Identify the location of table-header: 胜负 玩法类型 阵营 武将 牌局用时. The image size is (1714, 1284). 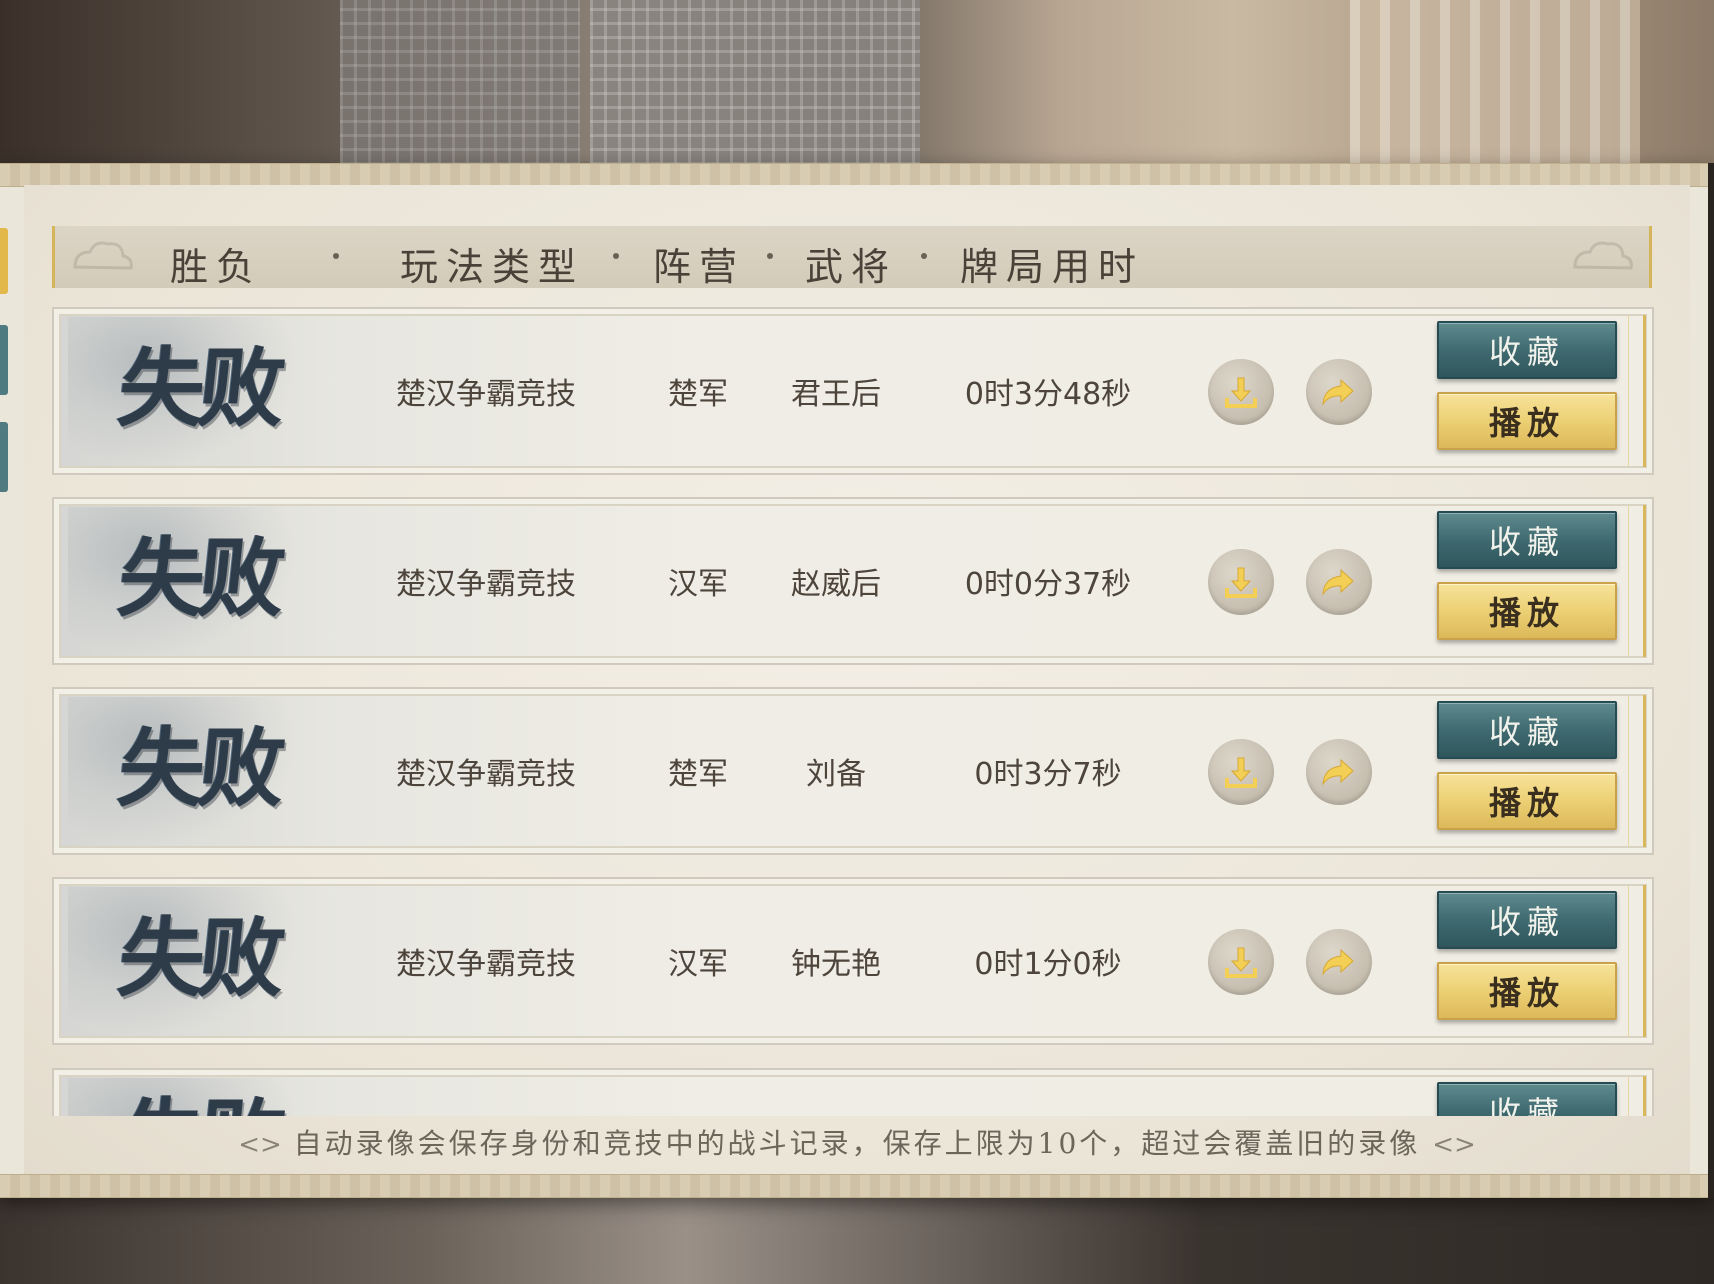
(852, 257).